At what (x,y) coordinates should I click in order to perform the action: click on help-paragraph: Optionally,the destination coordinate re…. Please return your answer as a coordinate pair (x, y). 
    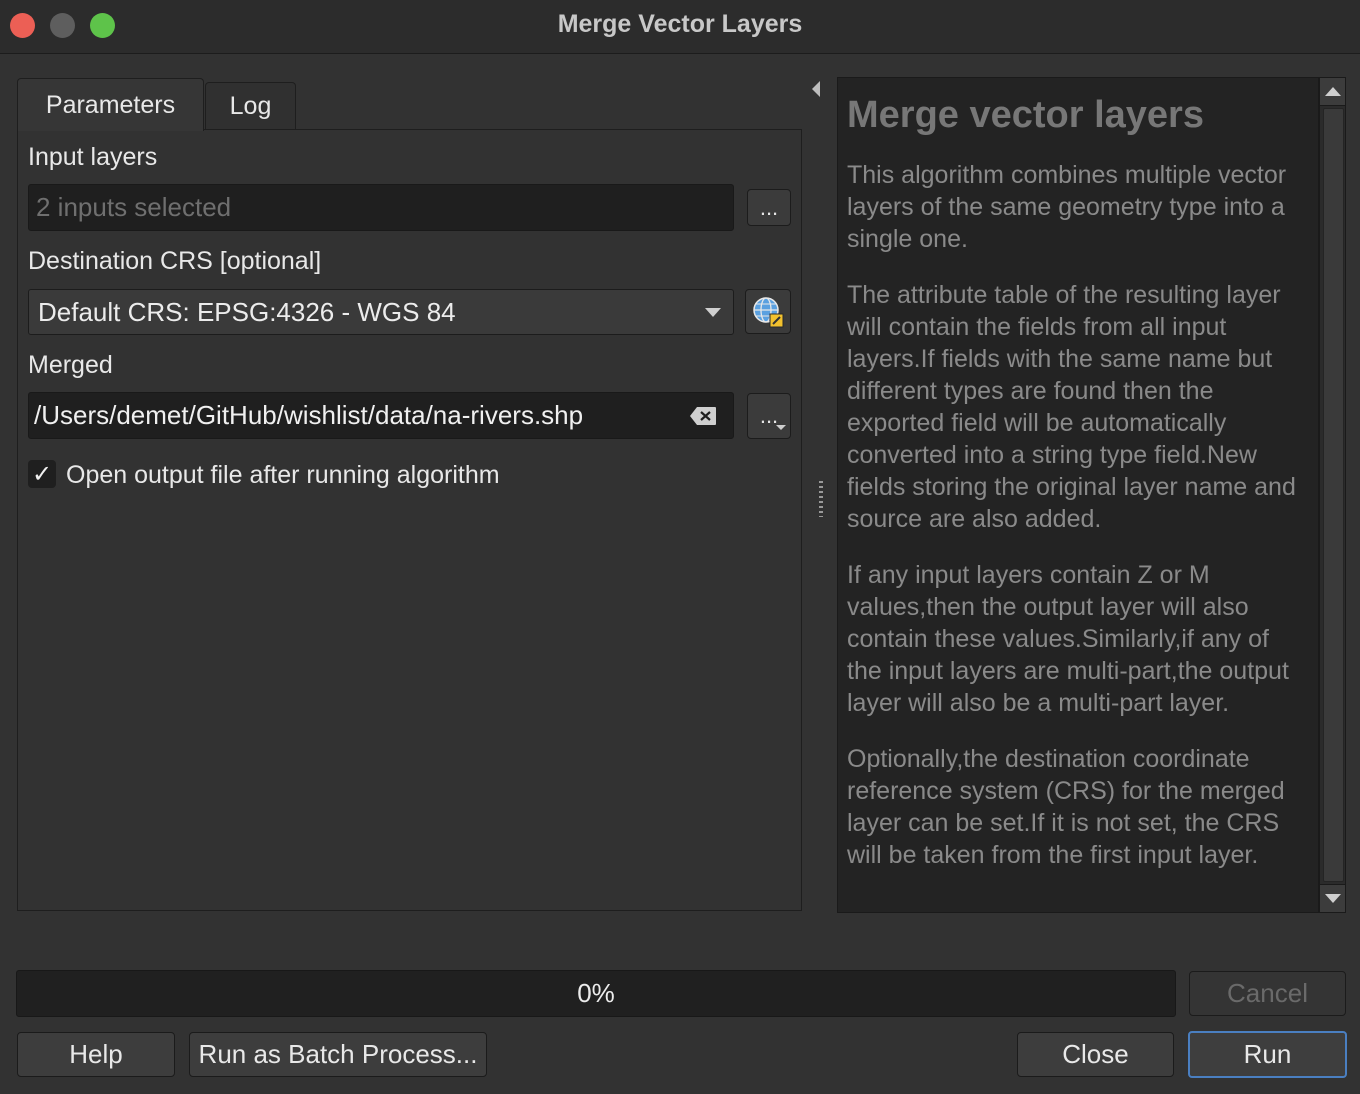
    Looking at the image, I should click on (1066, 807).